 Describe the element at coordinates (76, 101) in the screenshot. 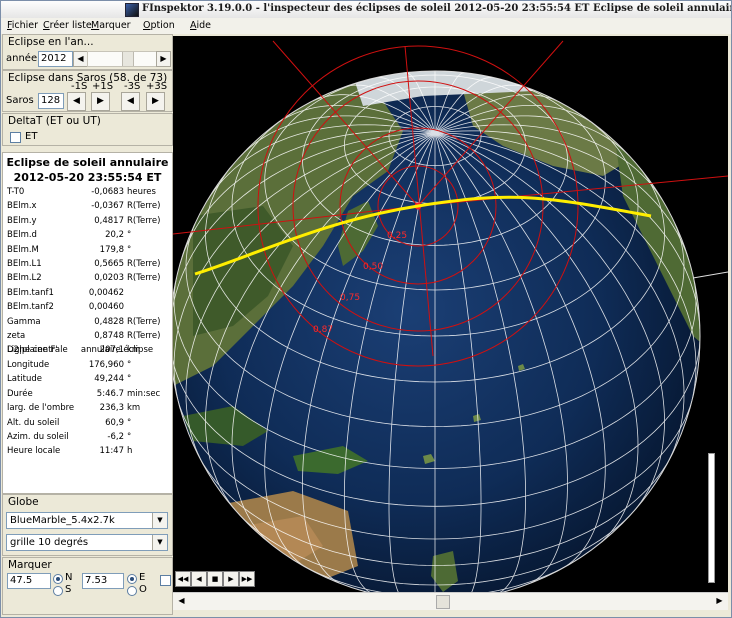

I see `saros-prev1-button: ◀` at that location.